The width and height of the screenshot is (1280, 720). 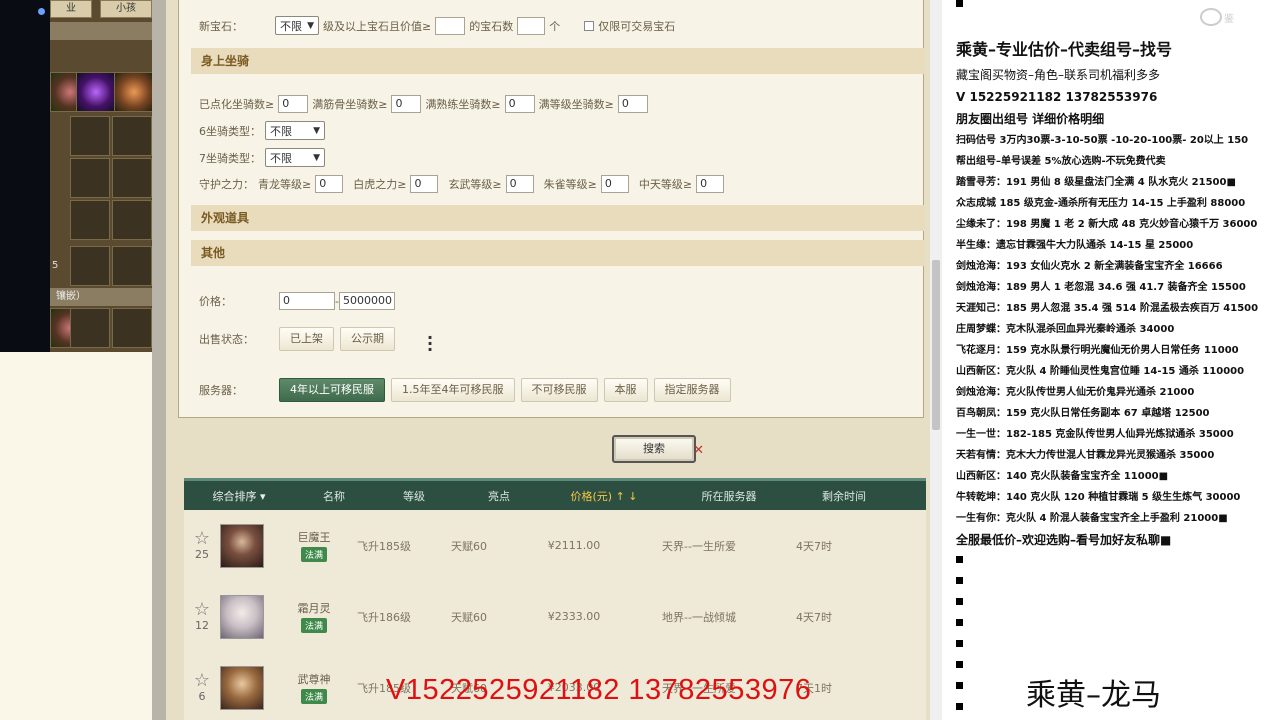 I want to click on role-server: 地界--一战倾城, so click(x=699, y=617).